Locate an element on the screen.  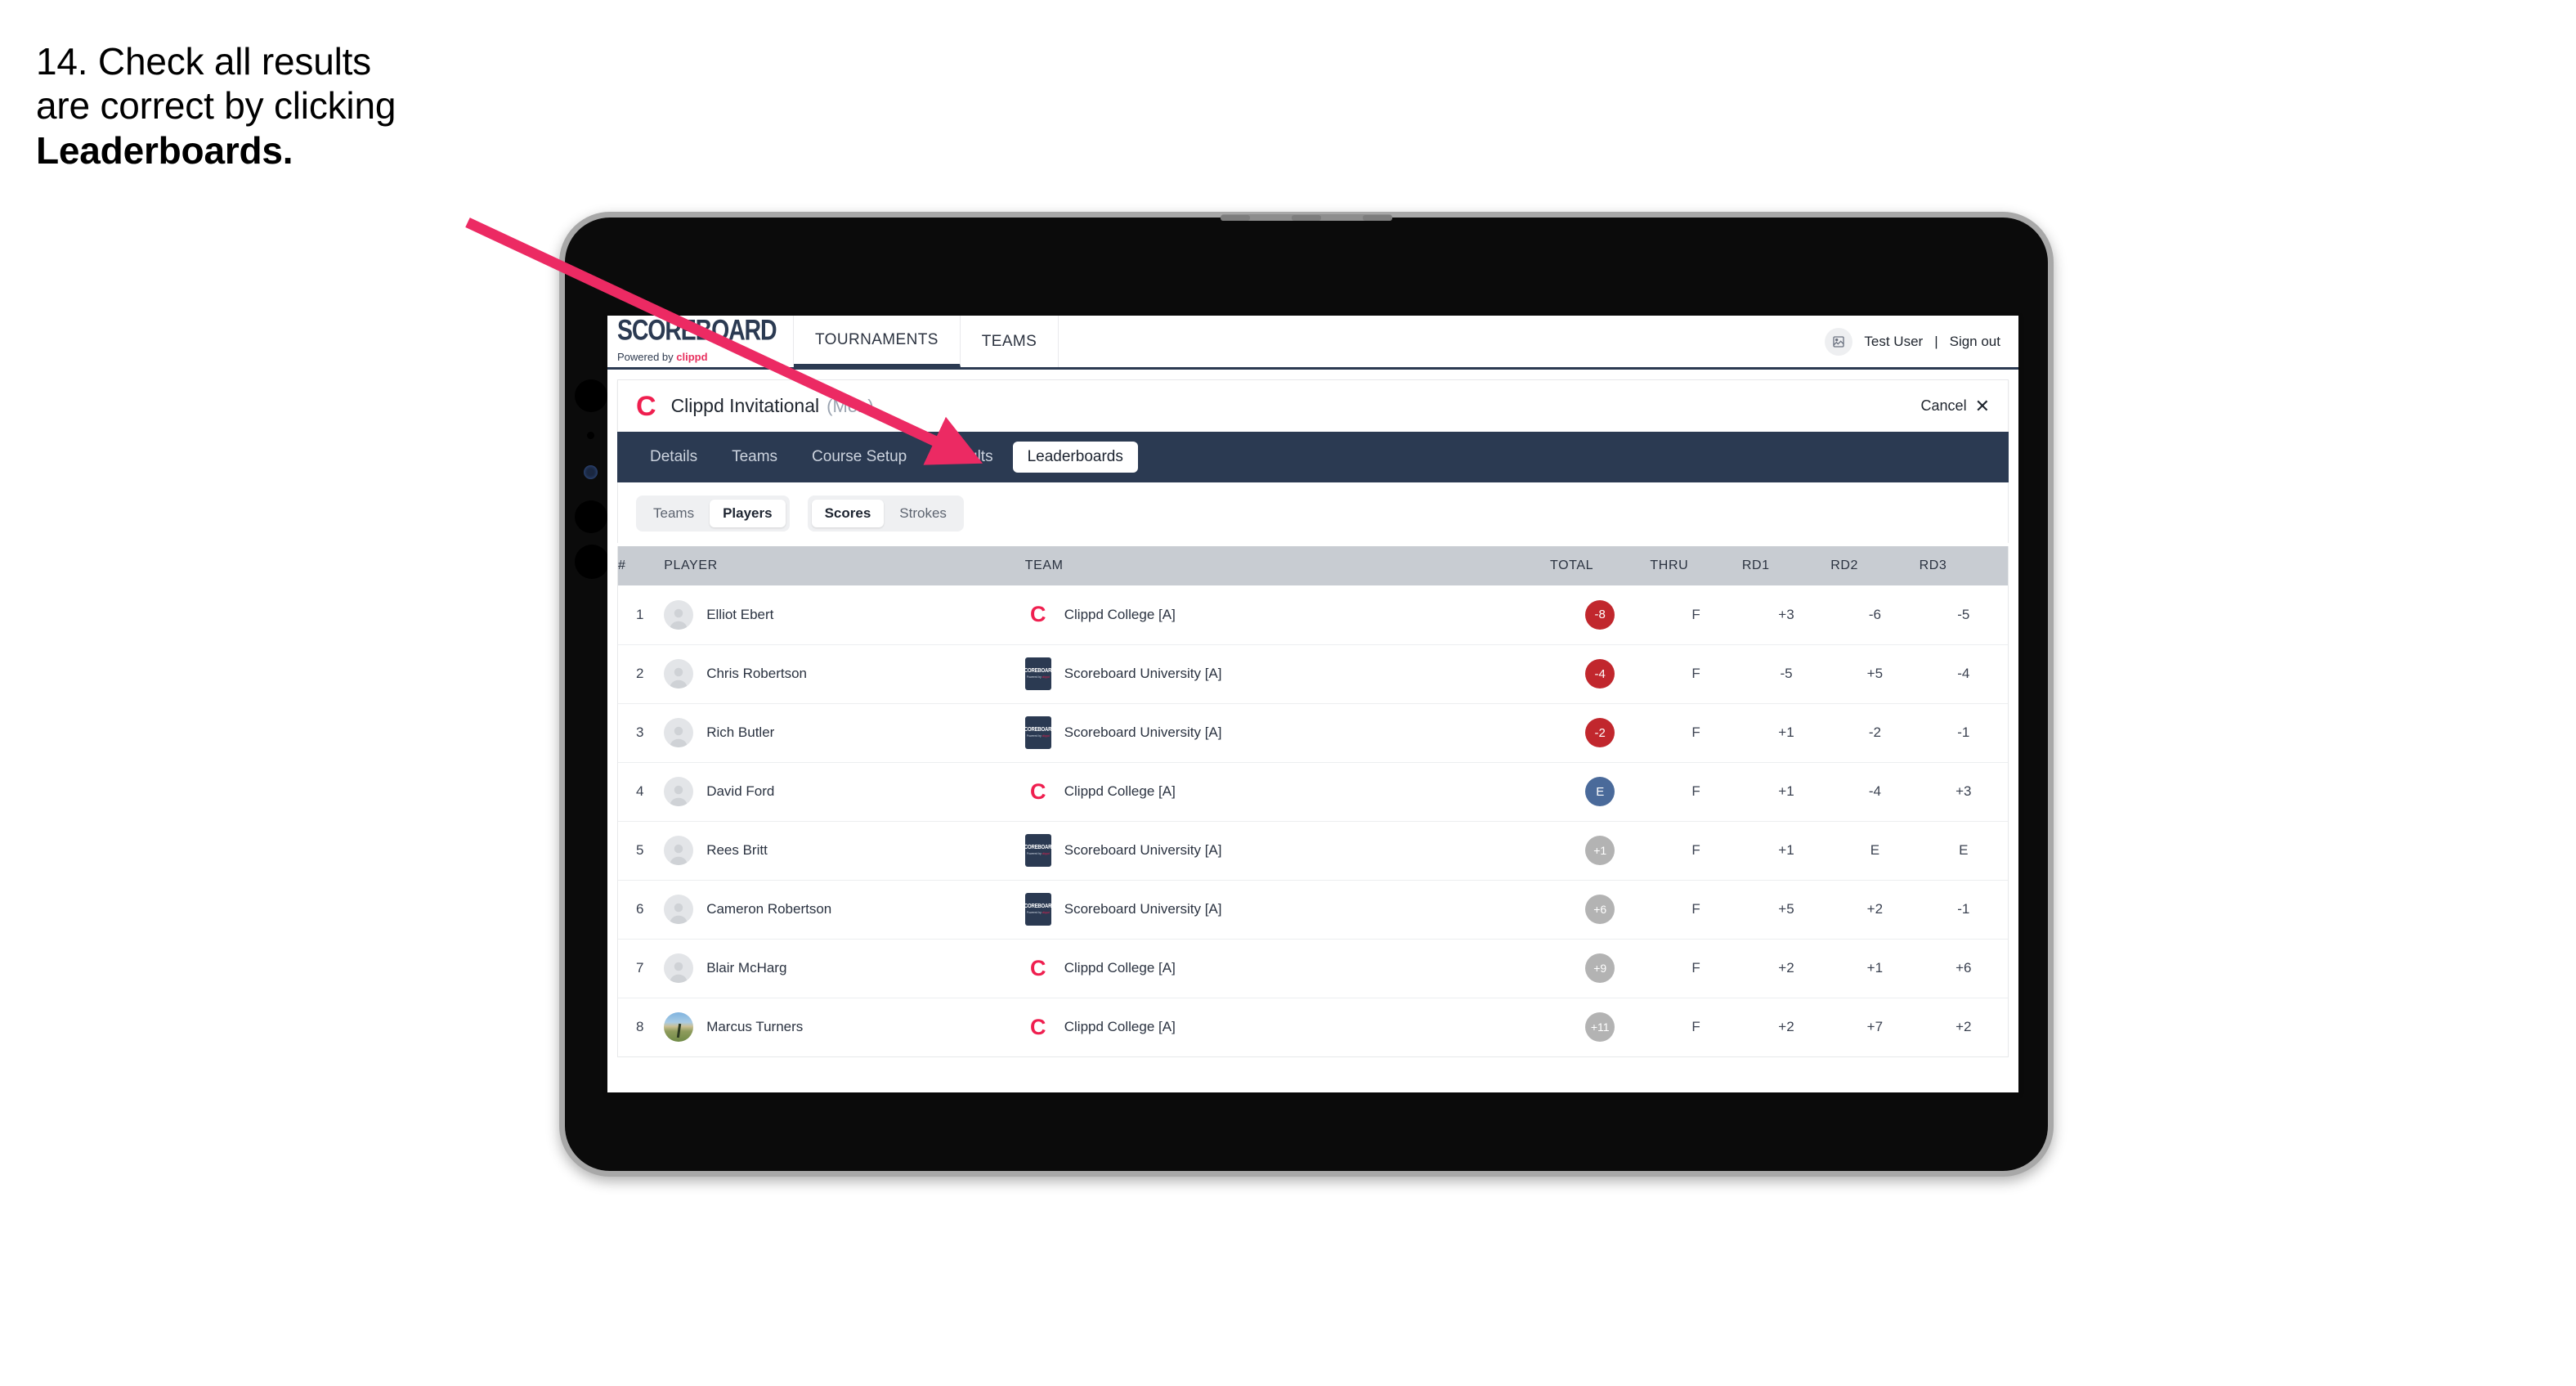
sbu-tagline: Powered by clippd is located at coordinates (1038, 736).